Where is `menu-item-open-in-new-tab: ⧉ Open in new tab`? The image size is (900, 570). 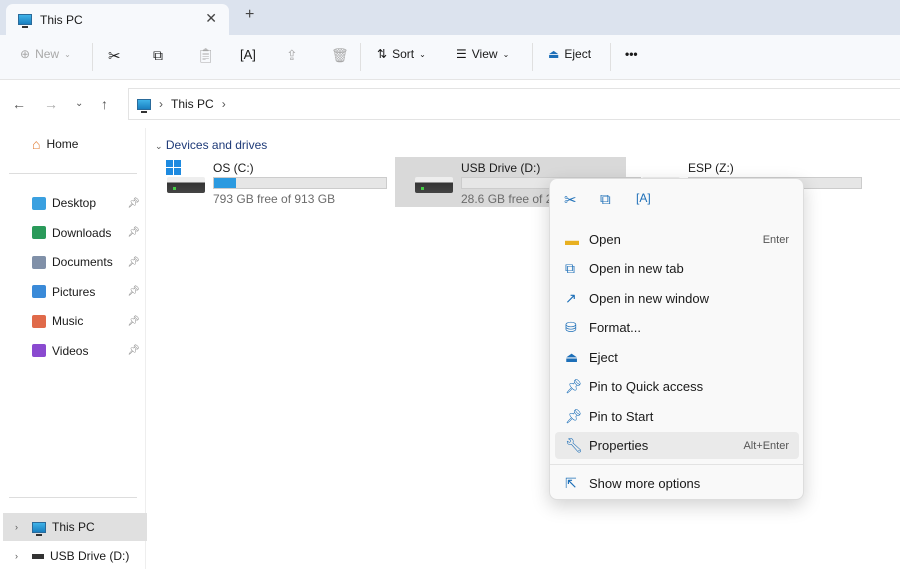 menu-item-open-in-new-tab: ⧉ Open in new tab is located at coordinates (677, 268).